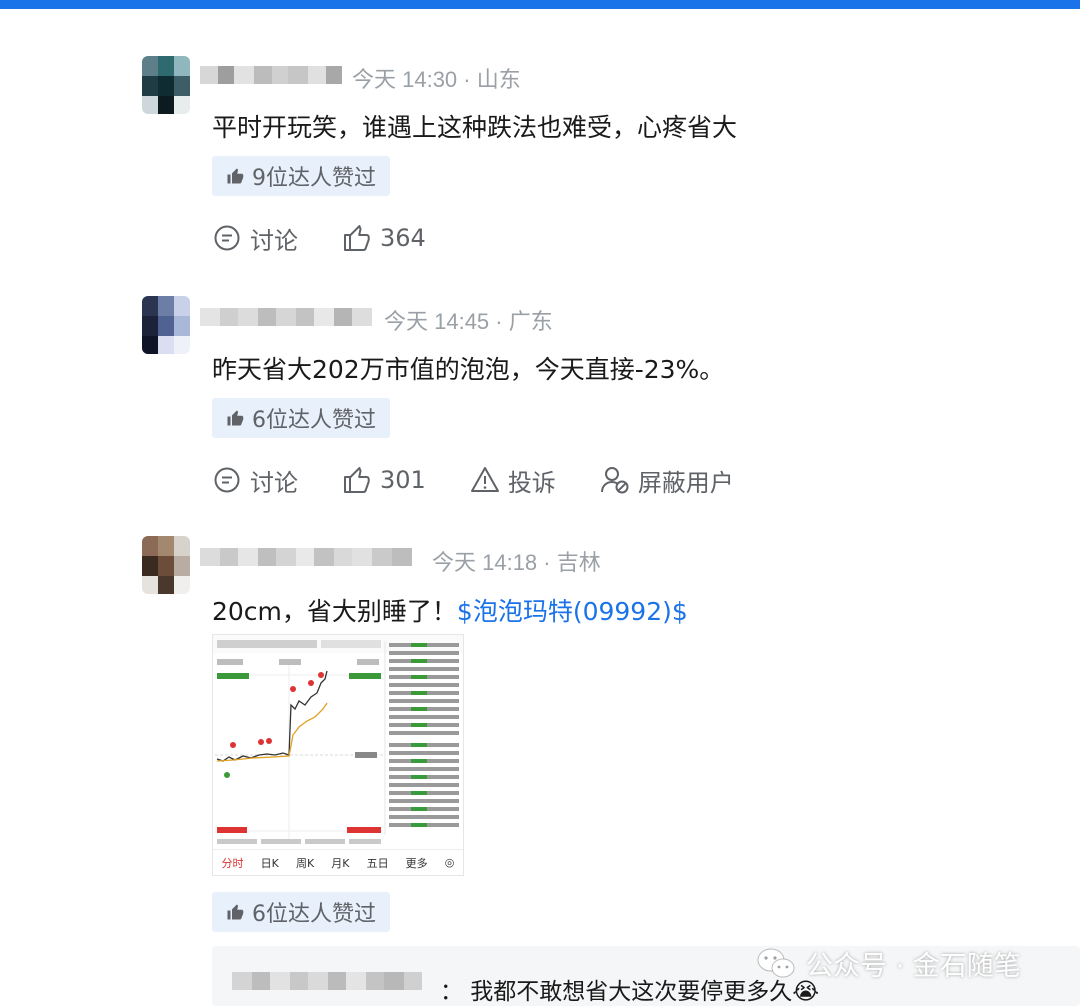 The width and height of the screenshot is (1080, 1006). Describe the element at coordinates (776, 962) in the screenshot. I see `wechat-icon` at that location.